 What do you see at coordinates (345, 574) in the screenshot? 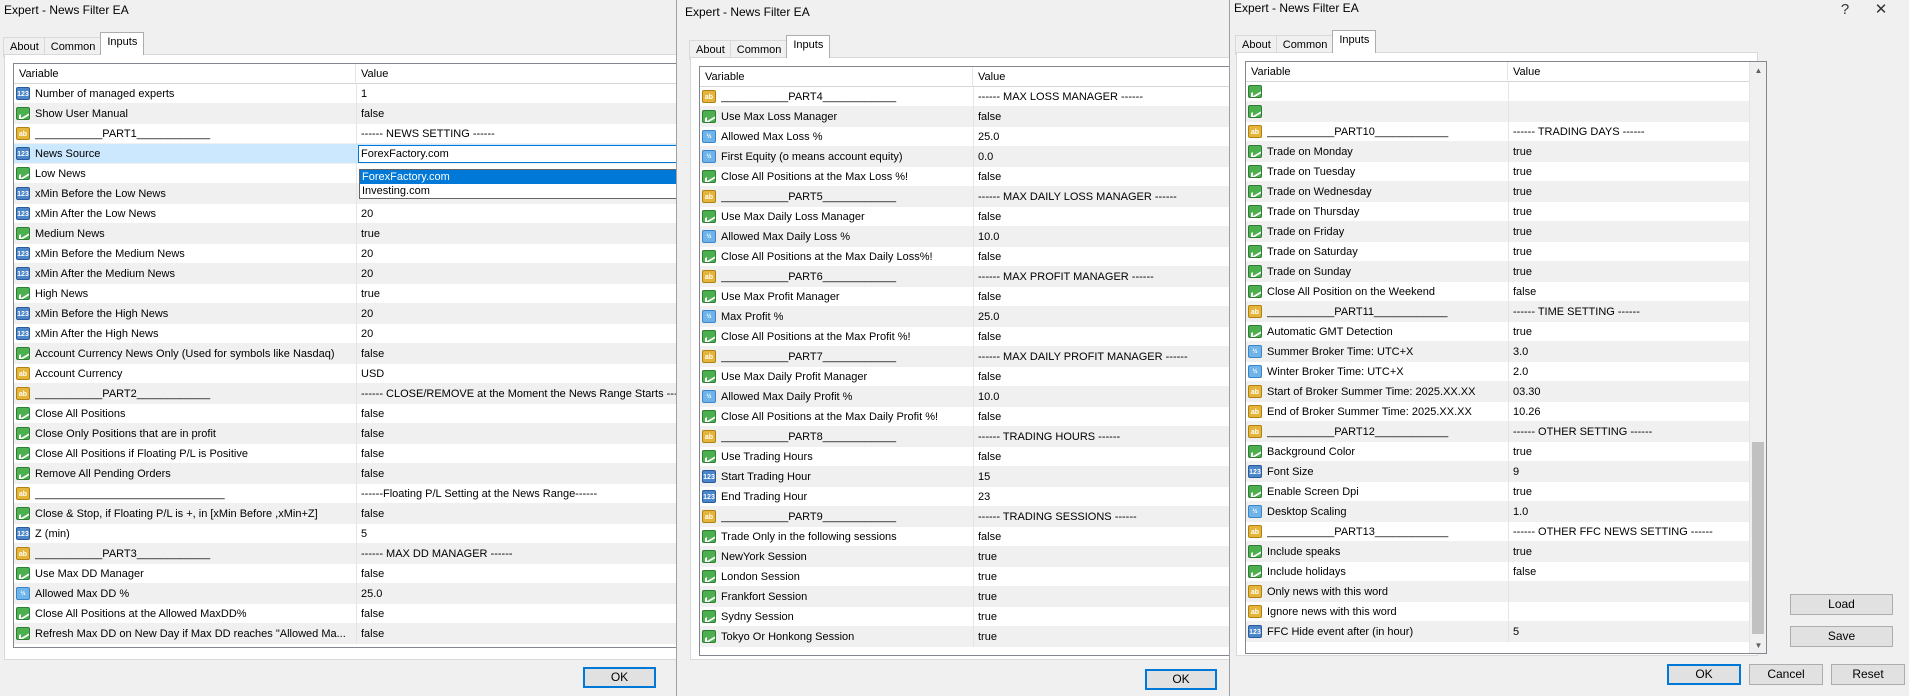
I see `table-row: Use Max DD Manager false` at bounding box center [345, 574].